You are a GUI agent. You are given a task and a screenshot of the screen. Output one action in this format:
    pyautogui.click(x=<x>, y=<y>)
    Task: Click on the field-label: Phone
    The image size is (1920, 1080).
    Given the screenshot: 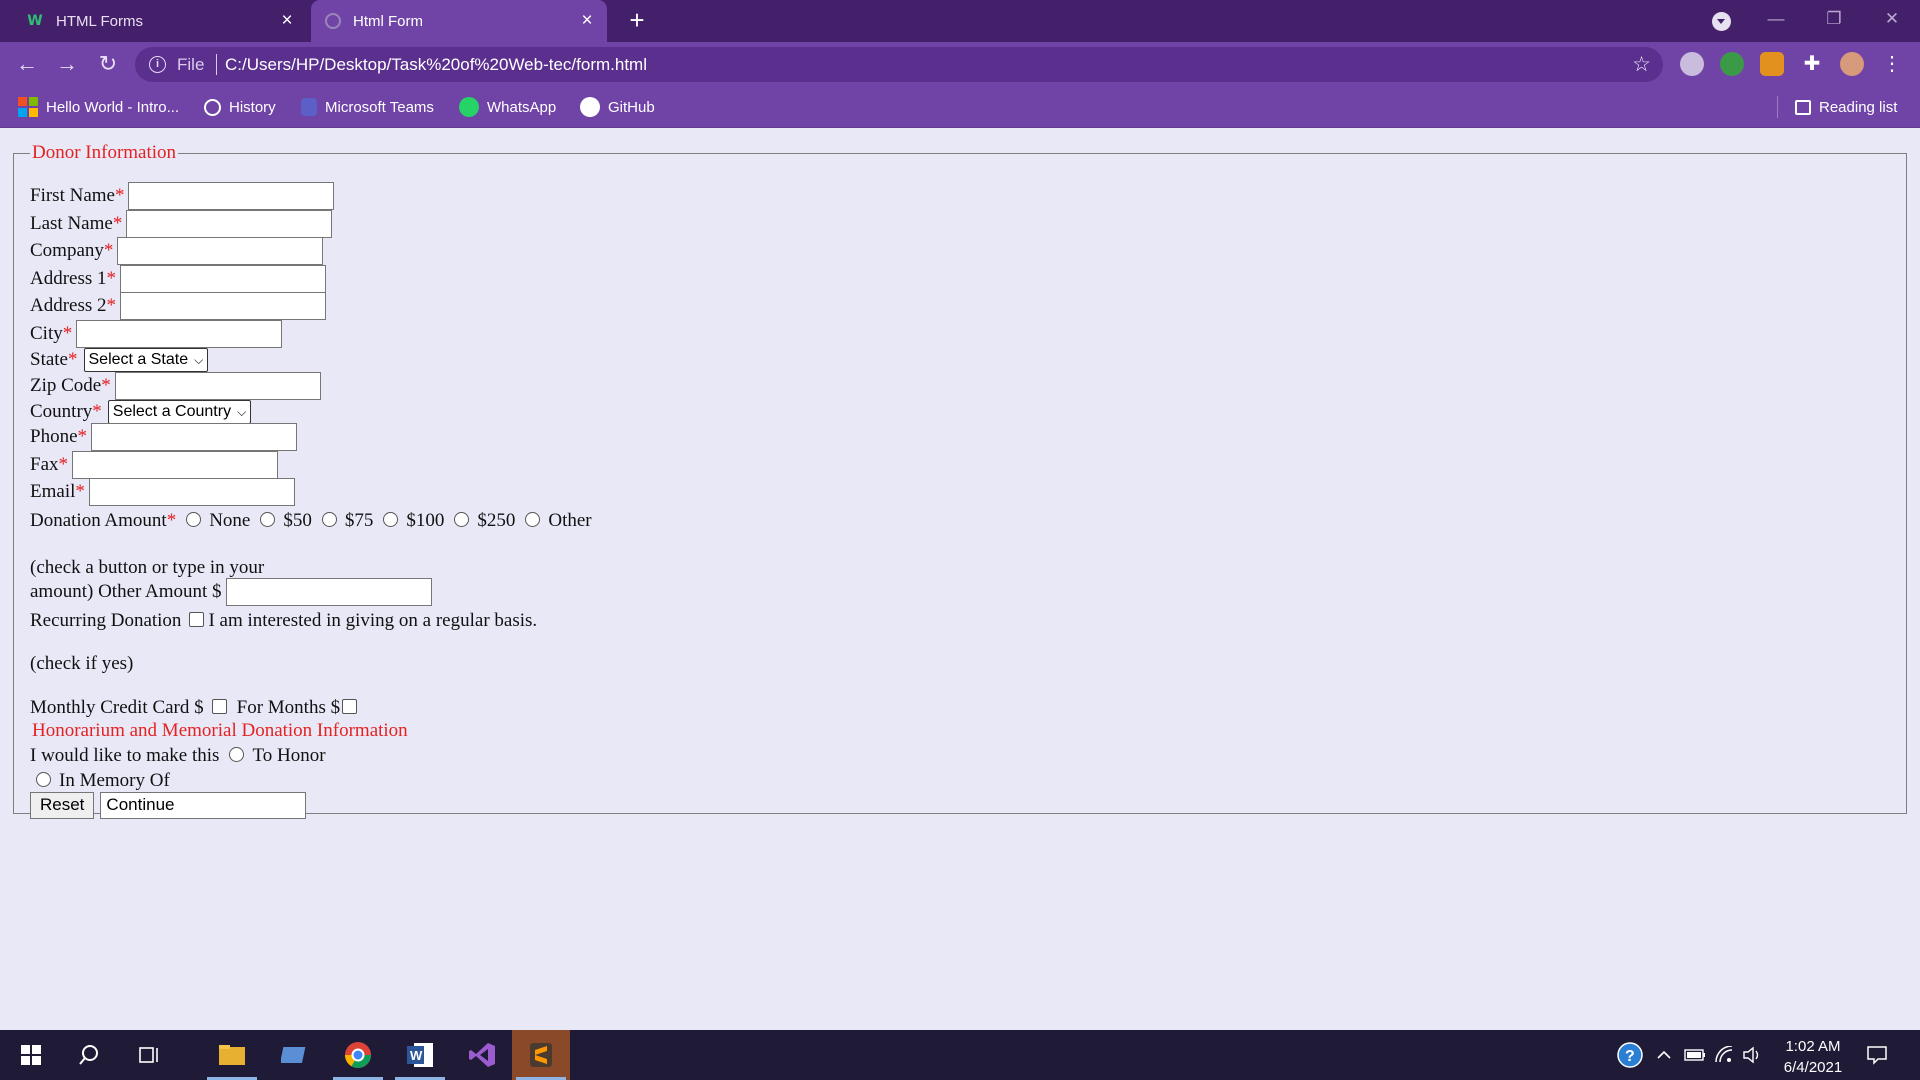 What is the action you would take?
    pyautogui.click(x=54, y=436)
    